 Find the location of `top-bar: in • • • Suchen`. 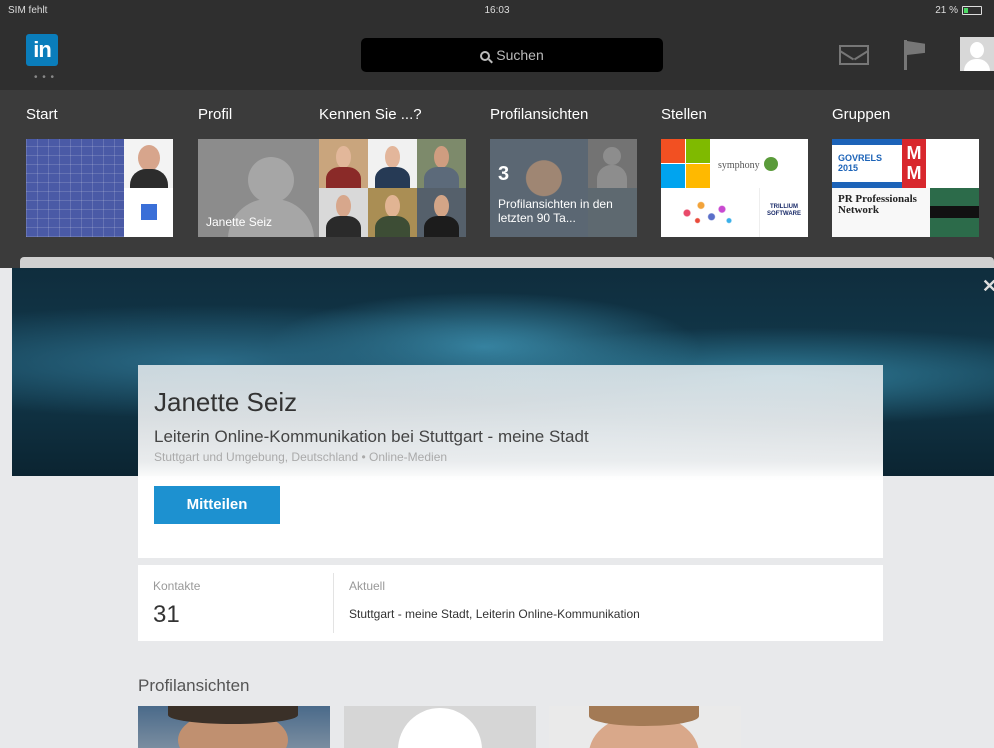

top-bar: in • • • Suchen is located at coordinates (497, 55).